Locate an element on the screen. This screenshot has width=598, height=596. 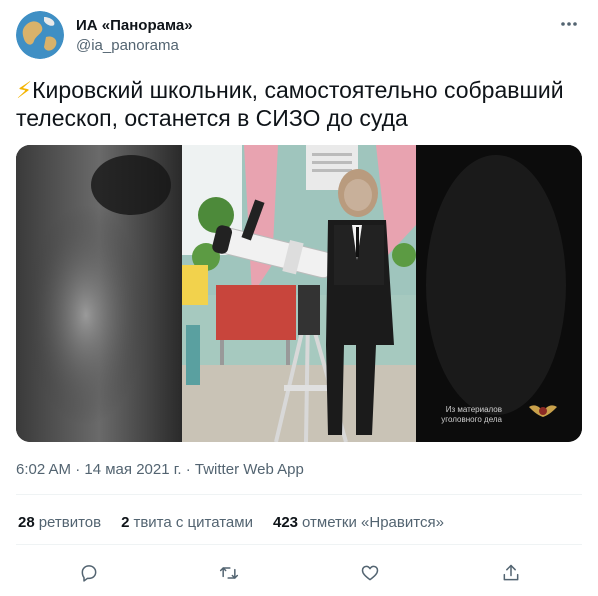
likes-stat: 423 отметки «Нравится» is located at coordinates (358, 522).